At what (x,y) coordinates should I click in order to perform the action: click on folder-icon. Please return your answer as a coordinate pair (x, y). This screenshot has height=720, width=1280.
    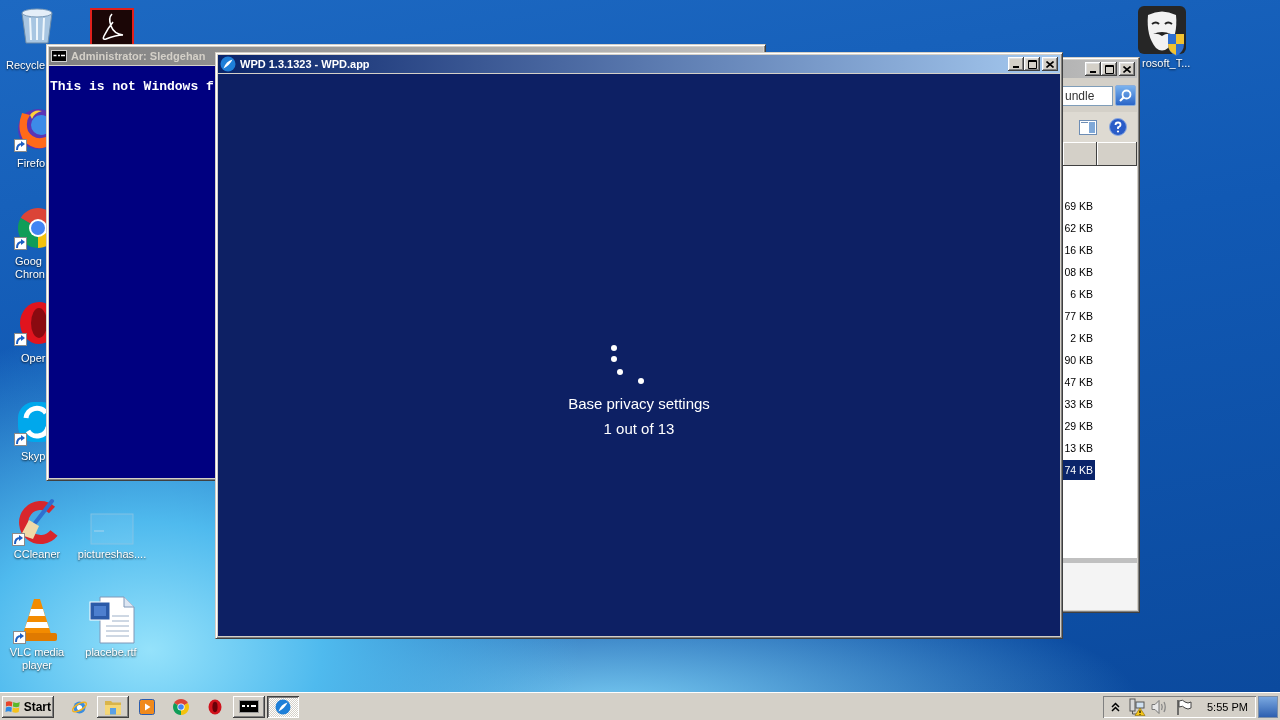
    Looking at the image, I should click on (113, 706).